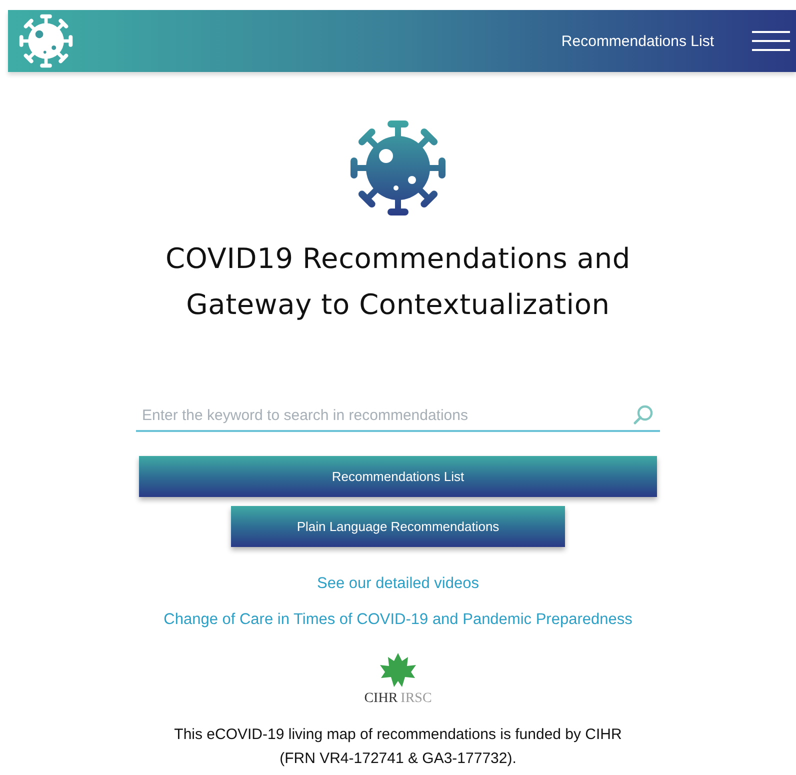  I want to click on link: See our detailed videos, so click(397, 584).